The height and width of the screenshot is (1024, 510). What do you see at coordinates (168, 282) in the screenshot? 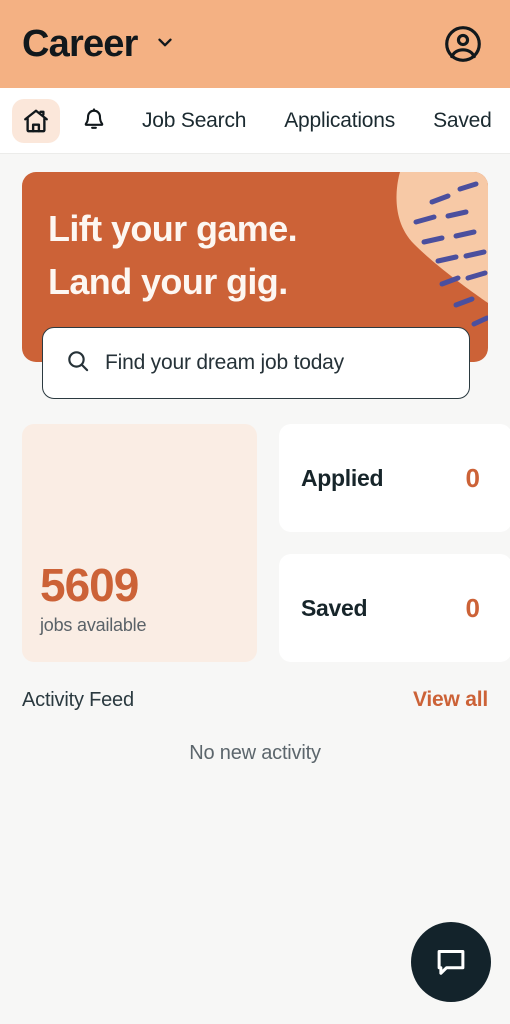
I see `hero-headline-line2: Land your gig.` at bounding box center [168, 282].